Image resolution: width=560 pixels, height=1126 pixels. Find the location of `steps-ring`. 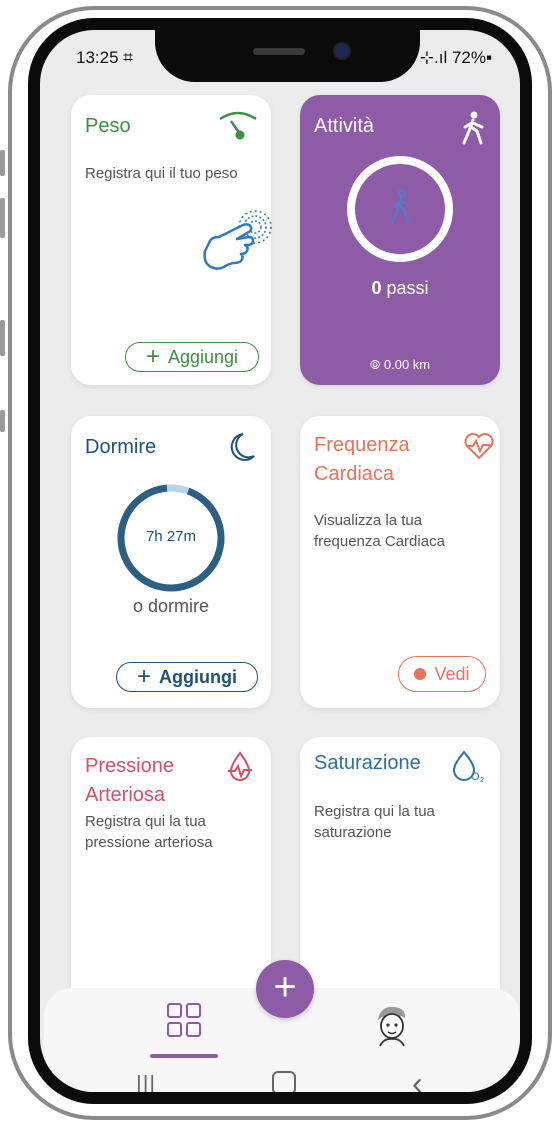

steps-ring is located at coordinates (400, 209).